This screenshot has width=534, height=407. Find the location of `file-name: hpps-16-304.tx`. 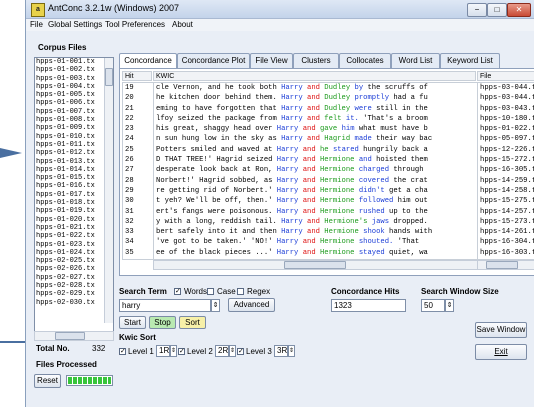

file-name: hpps-16-304.tx is located at coordinates (506, 242).